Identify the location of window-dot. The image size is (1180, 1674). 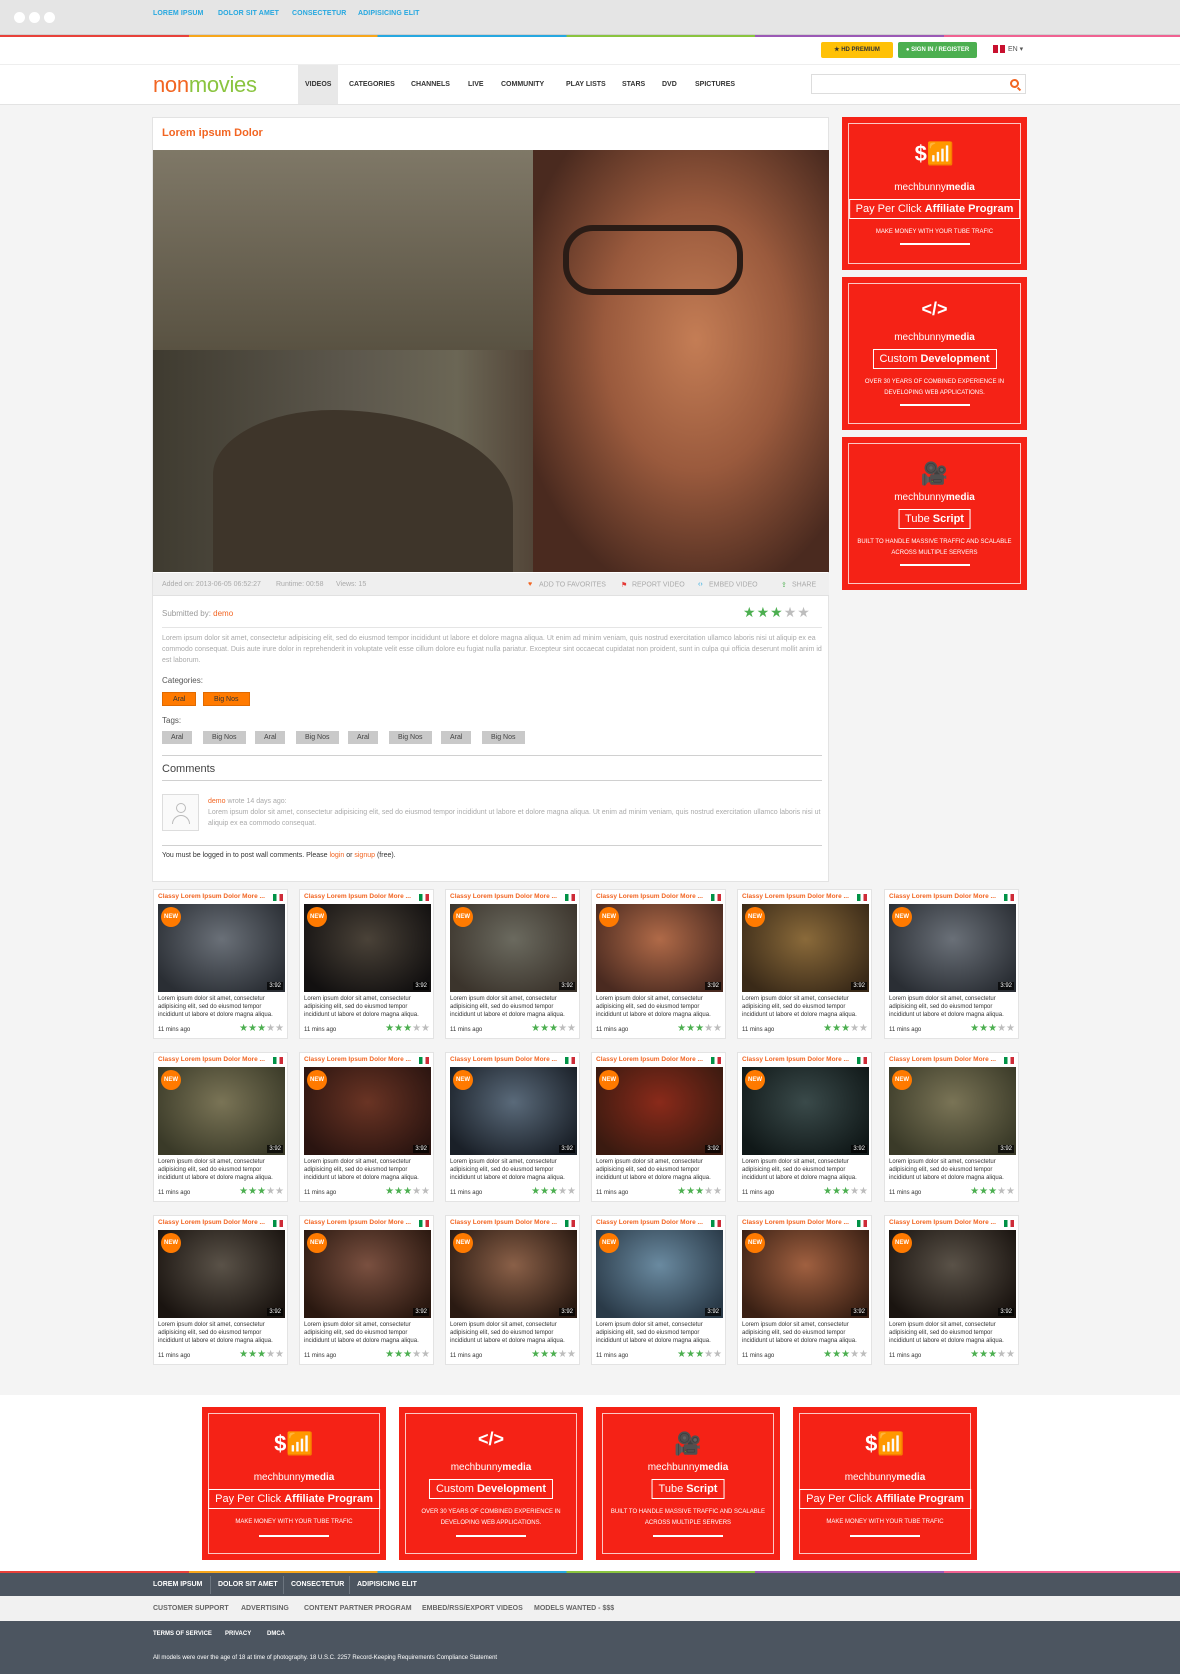
(49, 17).